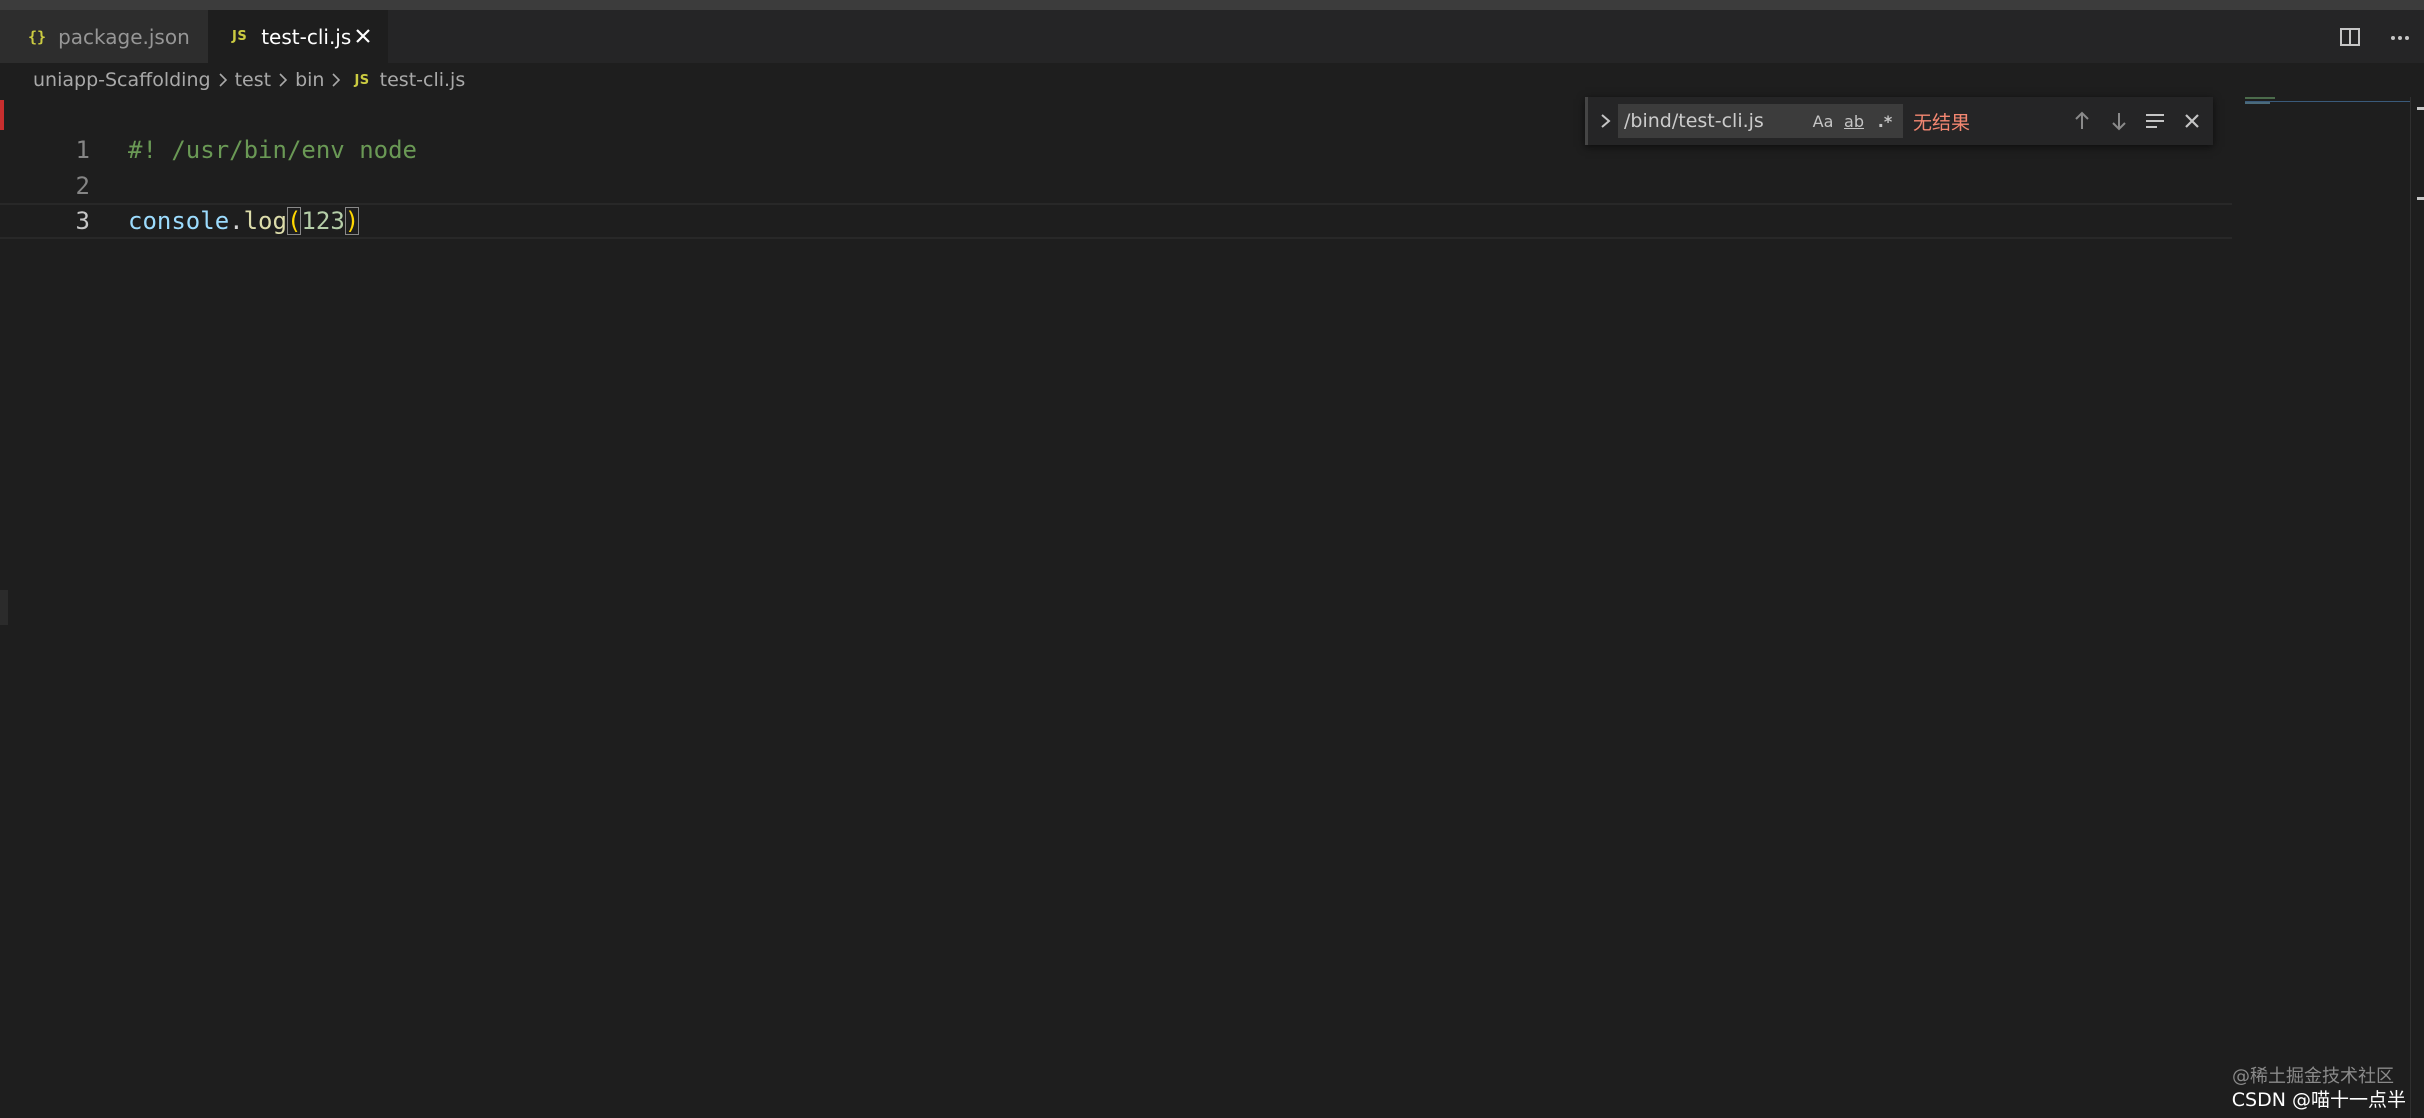  What do you see at coordinates (4, 607) in the screenshot?
I see `left-scroll-indicator` at bounding box center [4, 607].